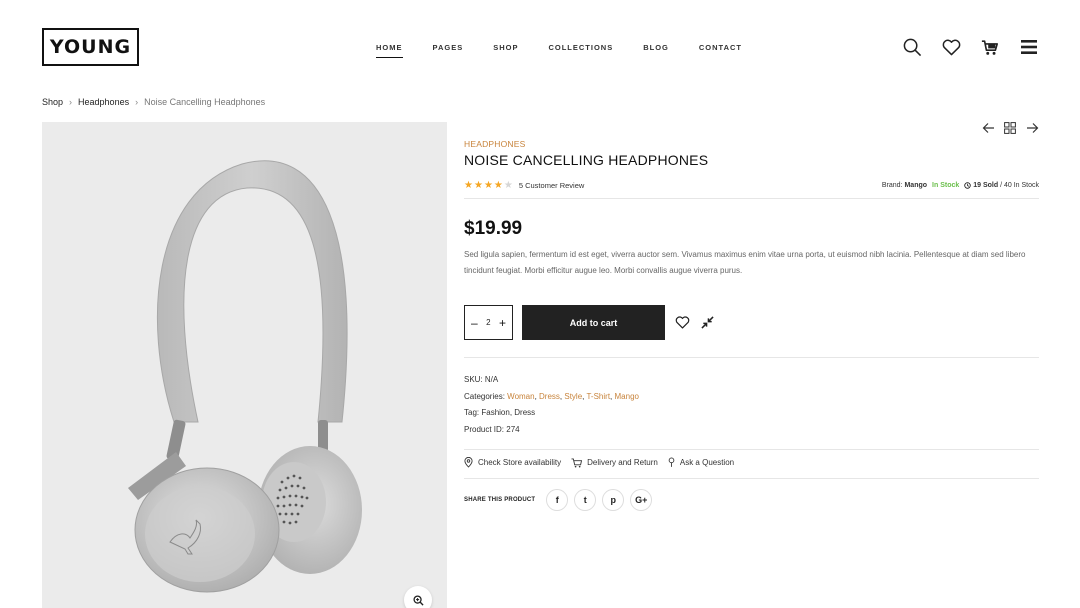  Describe the element at coordinates (90, 47) in the screenshot. I see `logo: YOUNG` at that location.